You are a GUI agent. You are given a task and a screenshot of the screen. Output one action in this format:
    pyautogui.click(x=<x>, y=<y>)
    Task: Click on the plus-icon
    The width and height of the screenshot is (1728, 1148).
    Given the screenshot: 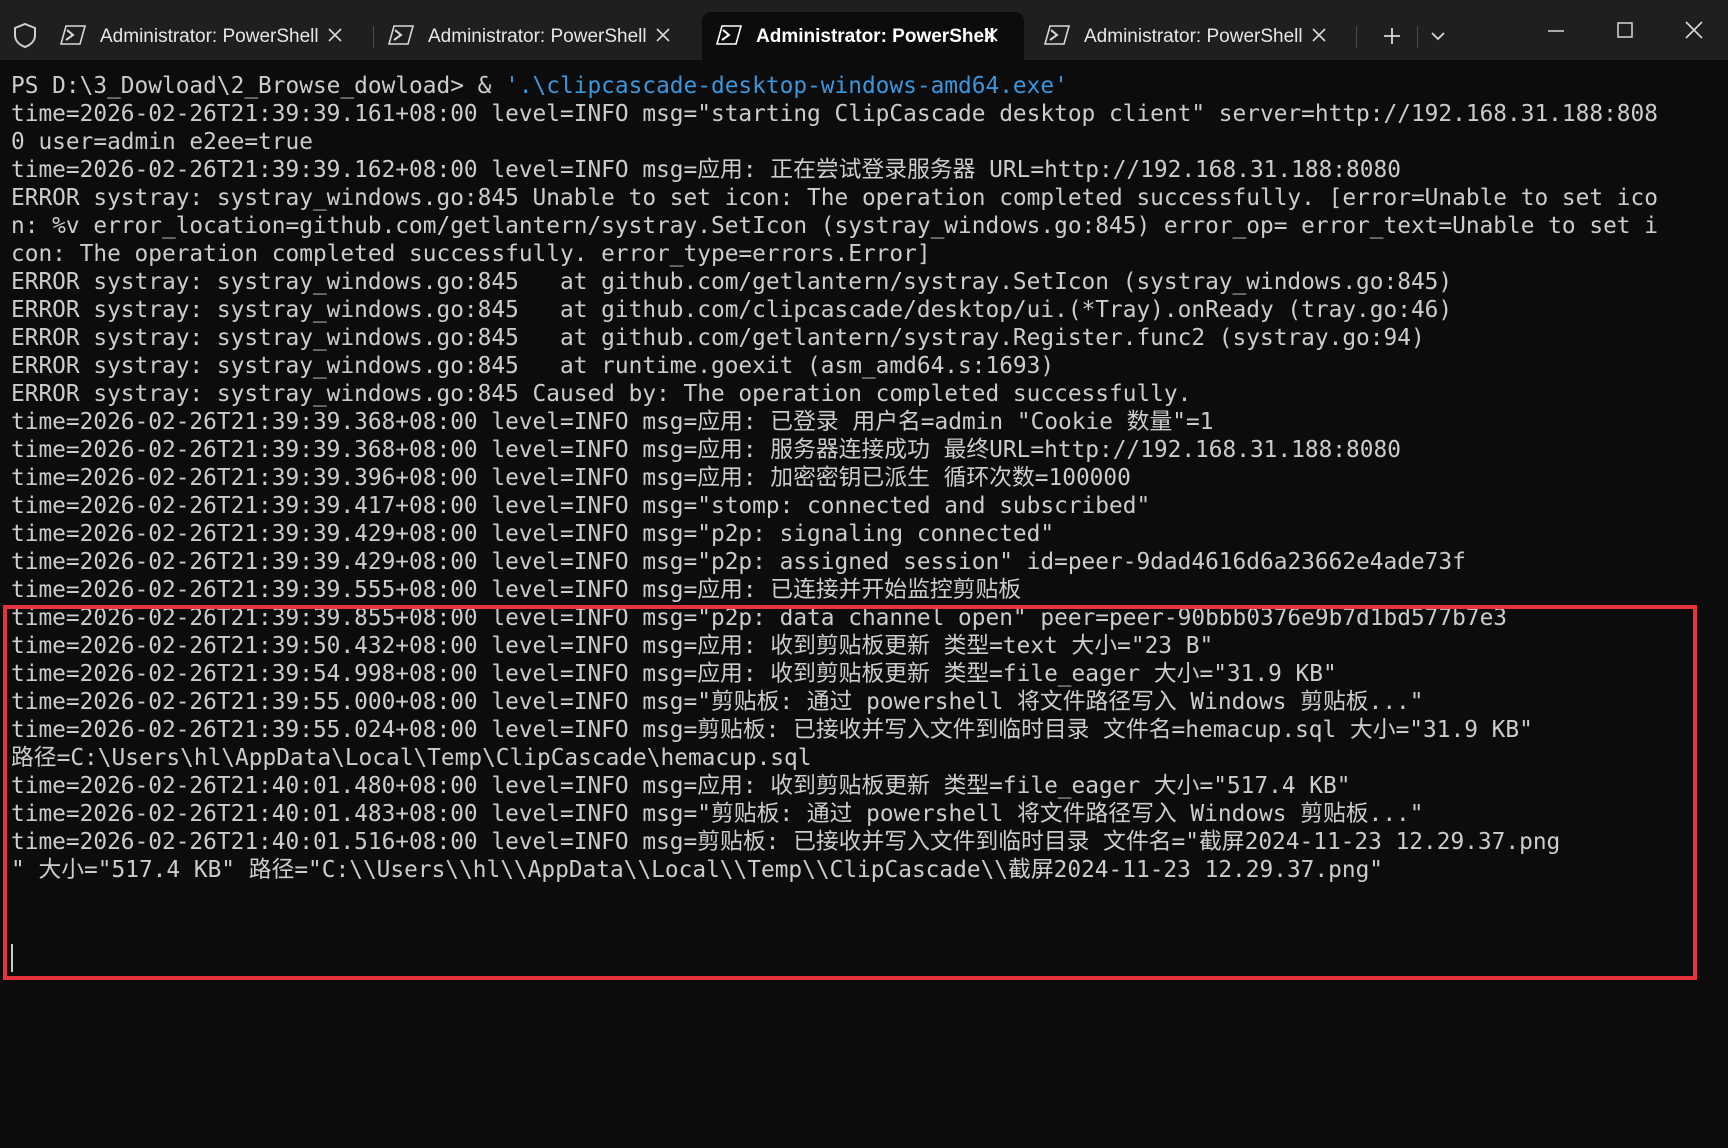 What is the action you would take?
    pyautogui.click(x=1392, y=36)
    